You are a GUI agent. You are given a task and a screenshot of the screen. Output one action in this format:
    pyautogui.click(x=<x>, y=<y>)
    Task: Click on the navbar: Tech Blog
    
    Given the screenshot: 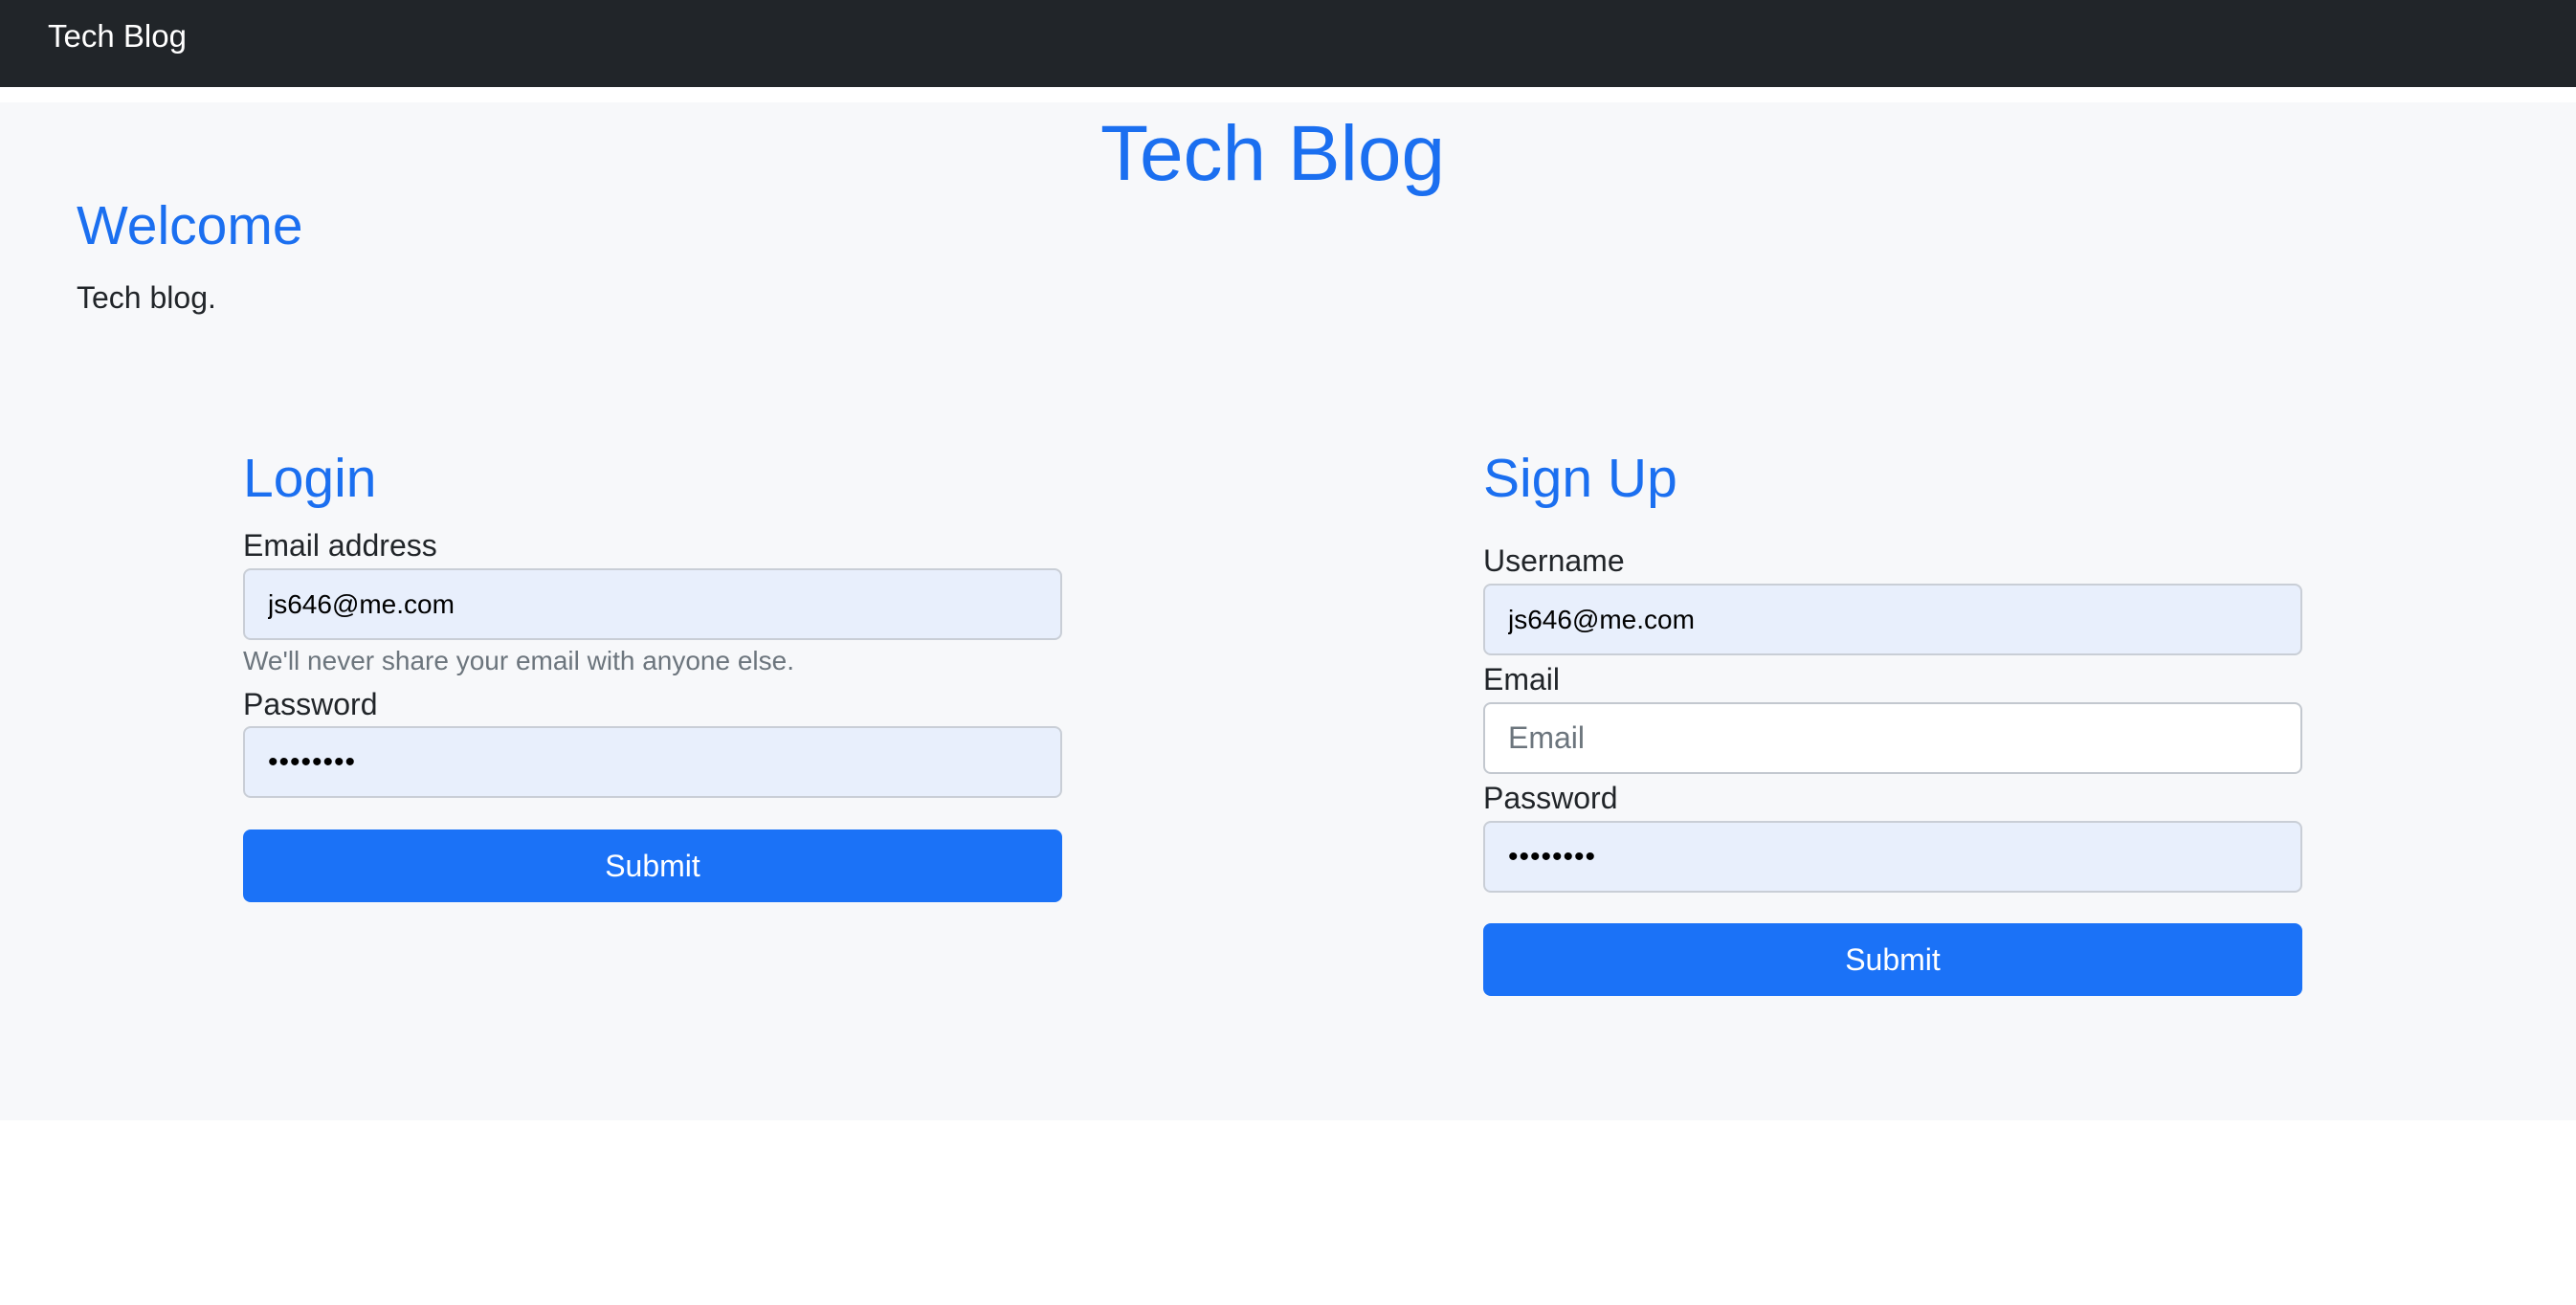 What is the action you would take?
    pyautogui.click(x=1288, y=43)
    